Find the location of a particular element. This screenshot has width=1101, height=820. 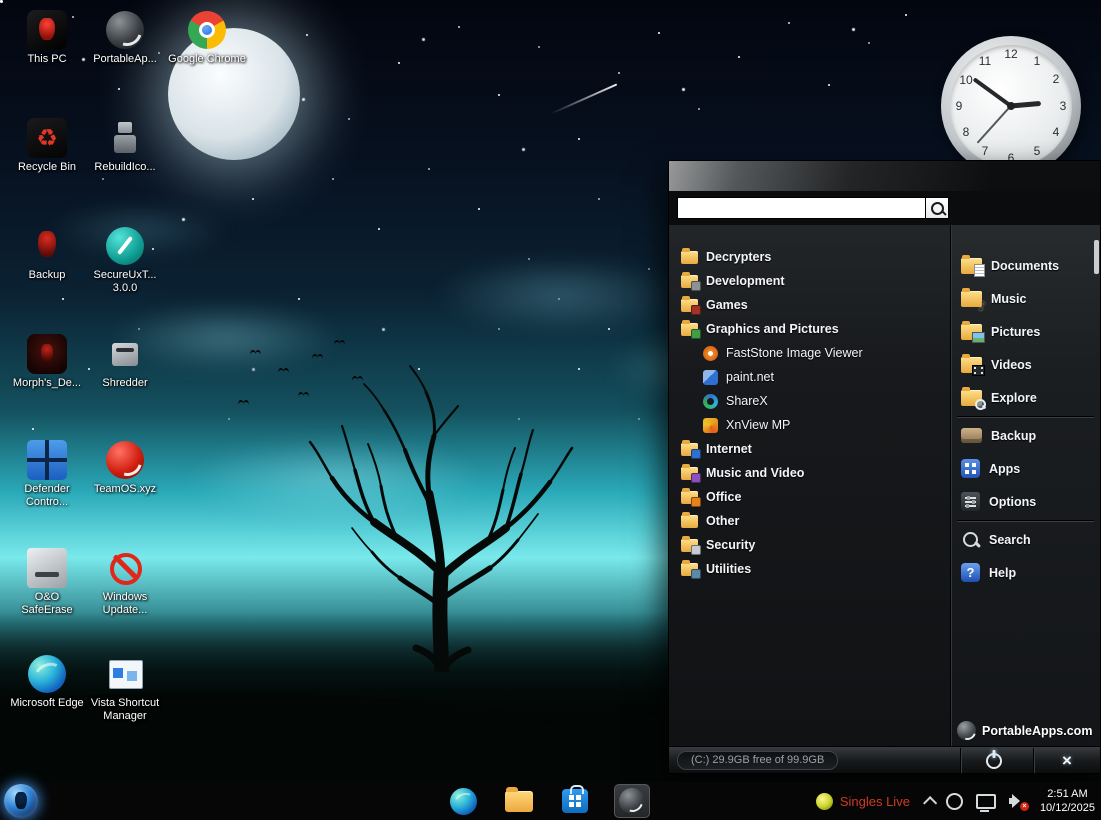

tray-clock: 2:51 AM 10/12/2025 is located at coordinates (1067, 801).